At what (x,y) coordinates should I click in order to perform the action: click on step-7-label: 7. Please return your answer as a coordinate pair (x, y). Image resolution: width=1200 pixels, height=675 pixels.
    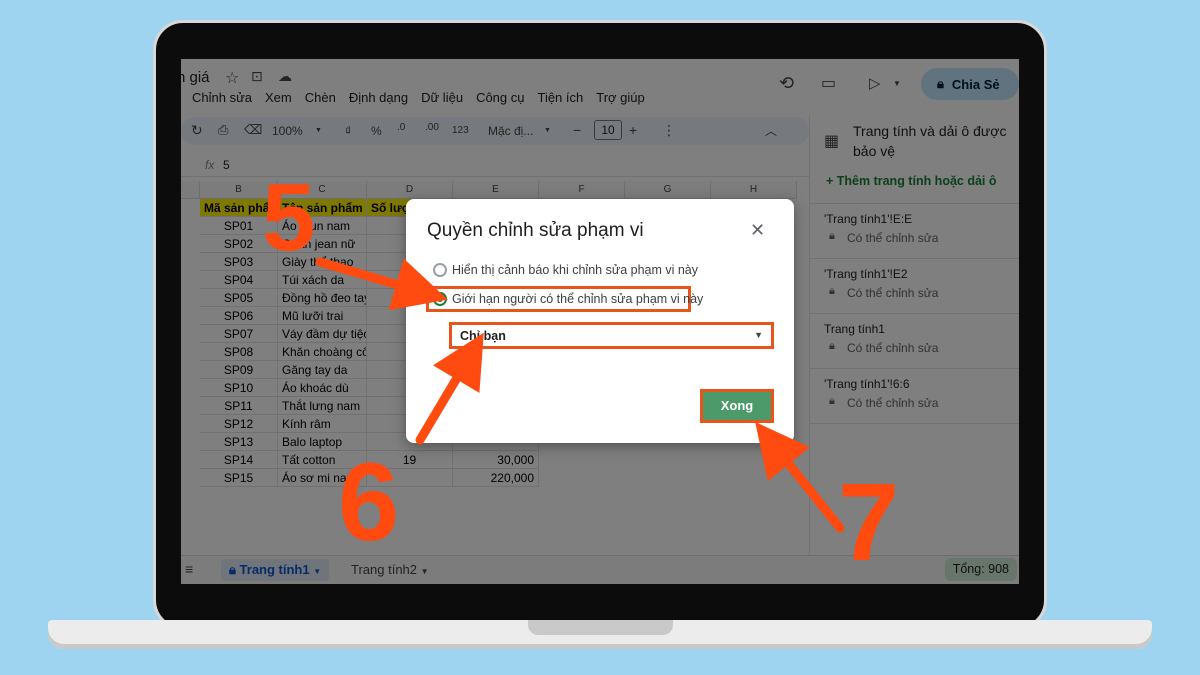
    Looking at the image, I should click on (869, 522).